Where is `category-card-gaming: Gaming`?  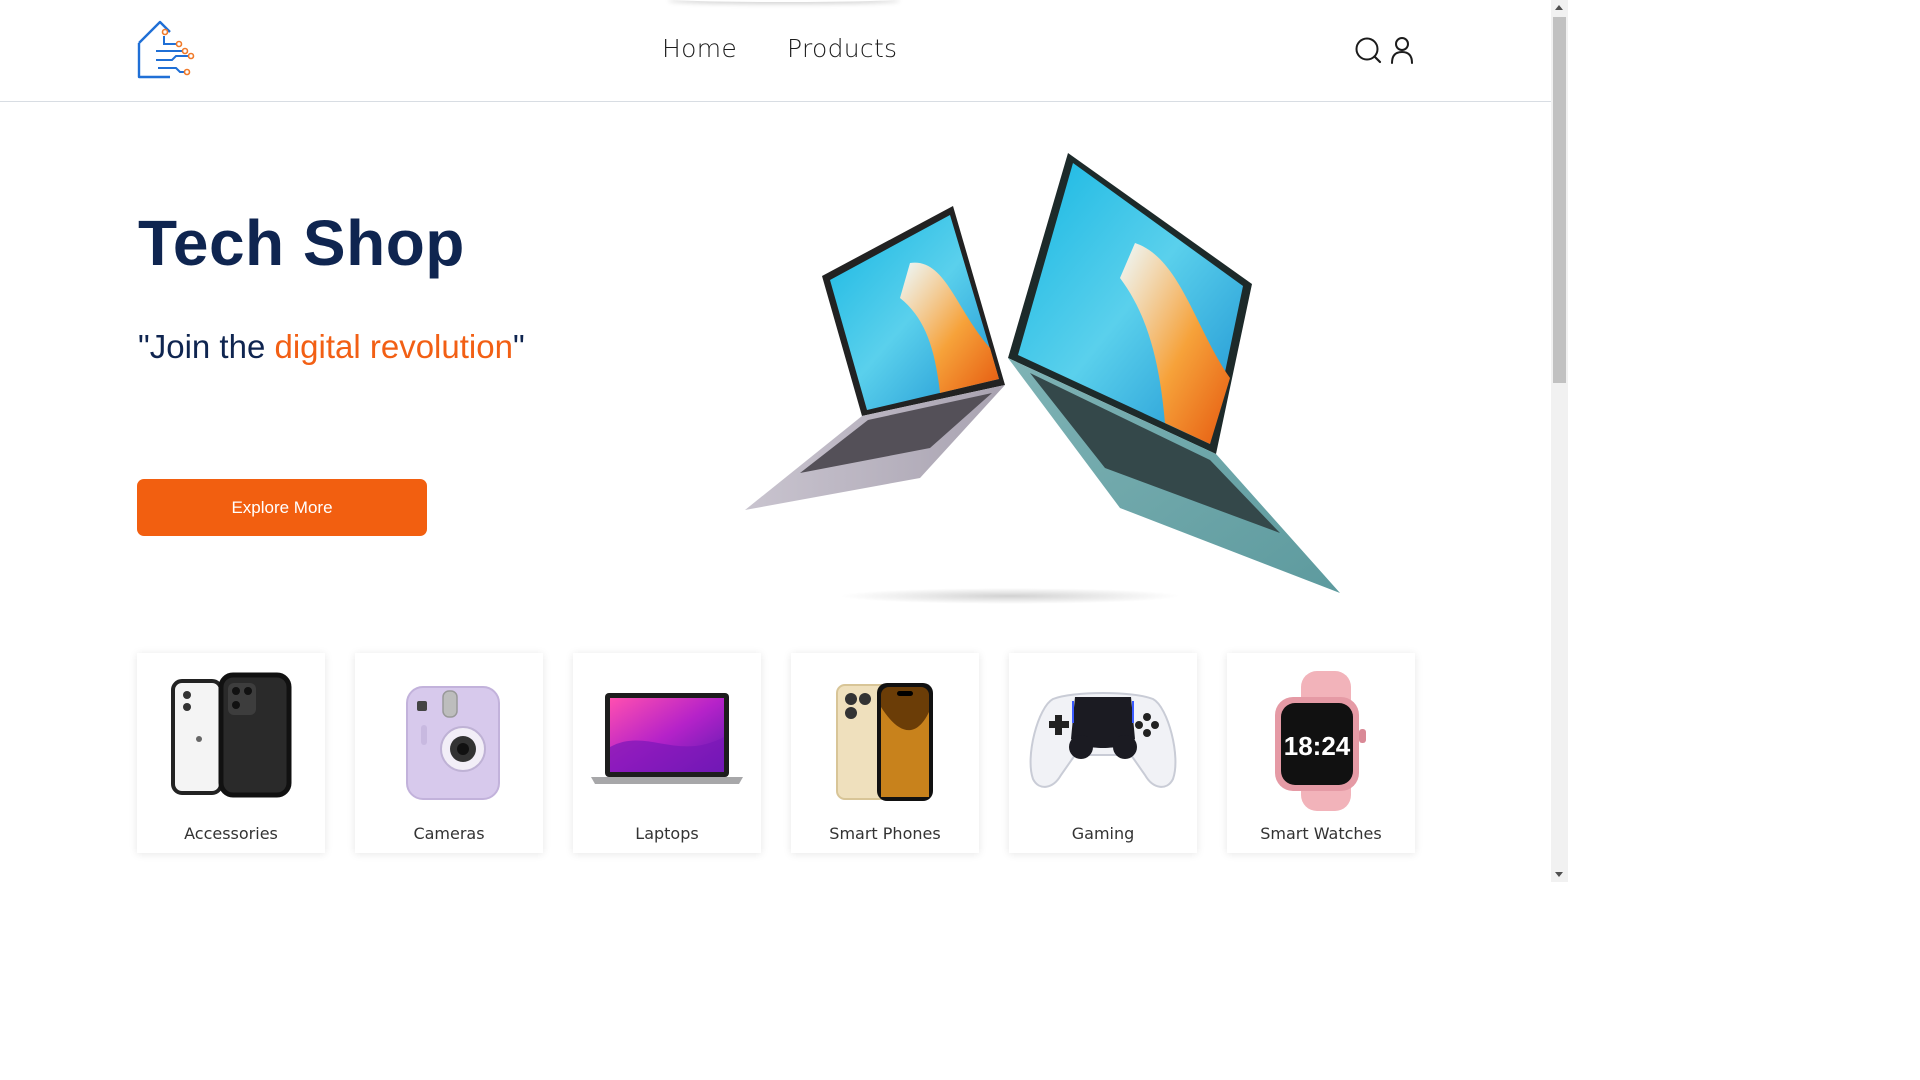 category-card-gaming: Gaming is located at coordinates (1103, 753).